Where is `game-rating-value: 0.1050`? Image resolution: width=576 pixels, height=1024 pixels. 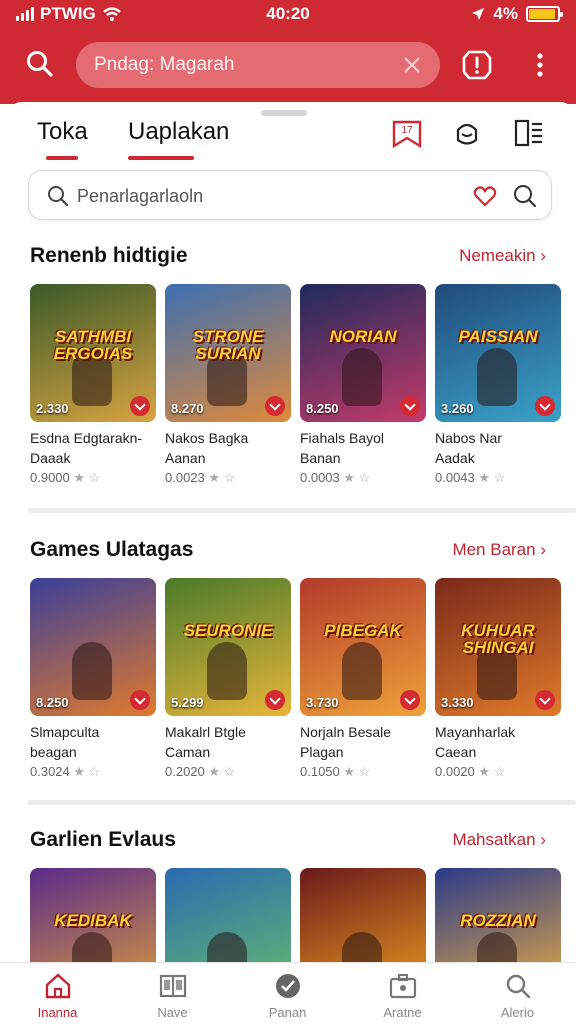
game-rating-value: 0.1050 is located at coordinates (320, 771).